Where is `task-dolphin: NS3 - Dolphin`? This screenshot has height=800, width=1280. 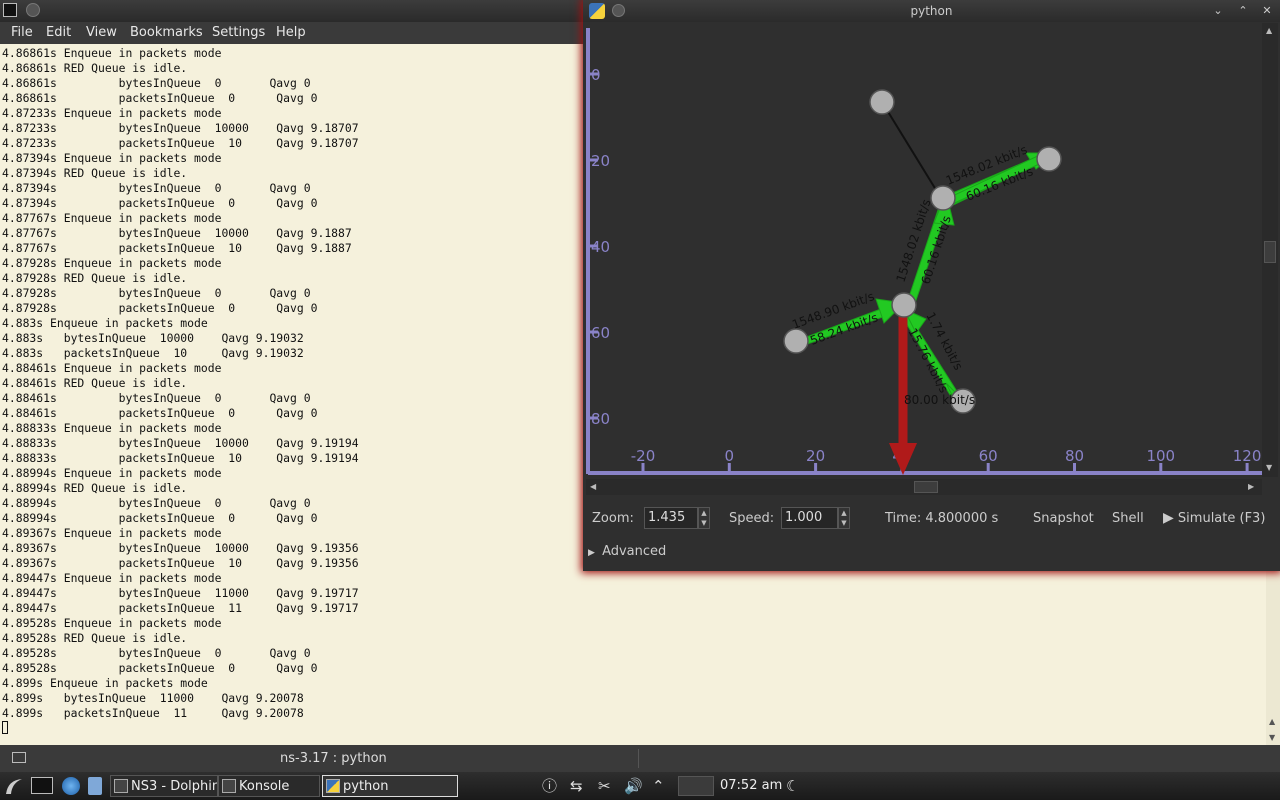 task-dolphin: NS3 - Dolphin is located at coordinates (164, 786).